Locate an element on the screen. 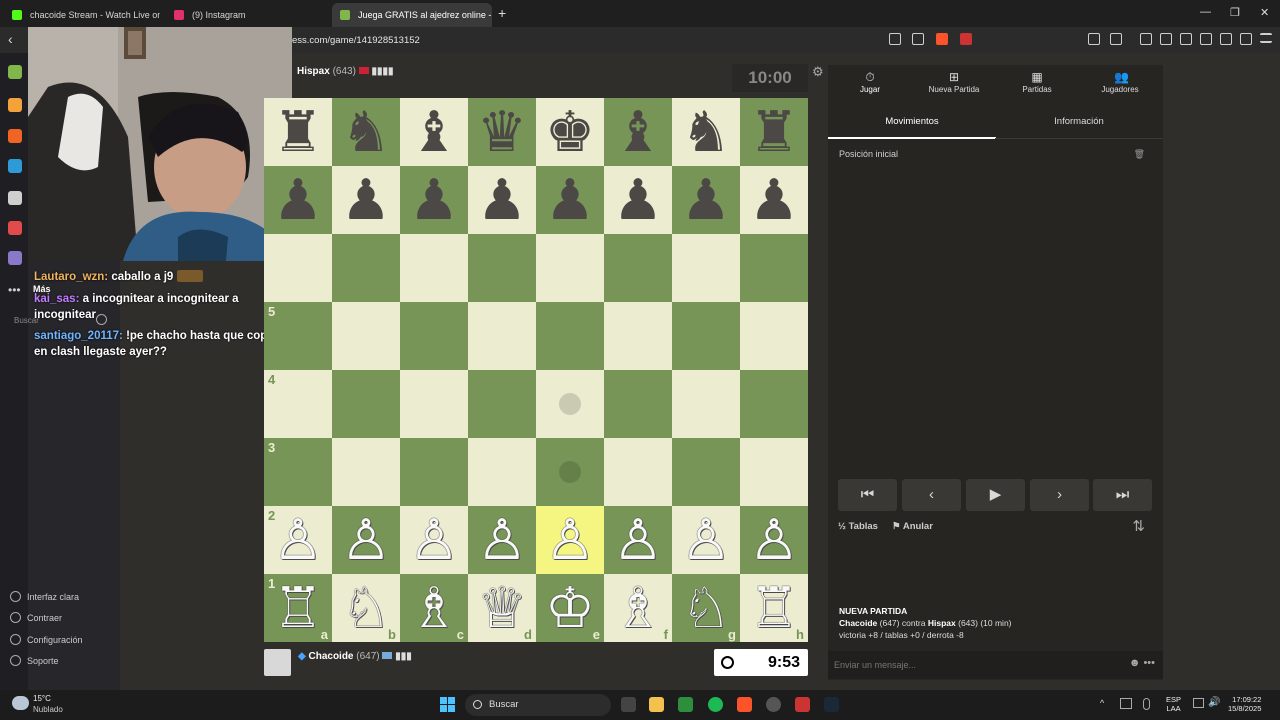 The width and height of the screenshot is (1280, 720). board-square-g7: ♟ is located at coordinates (706, 200).